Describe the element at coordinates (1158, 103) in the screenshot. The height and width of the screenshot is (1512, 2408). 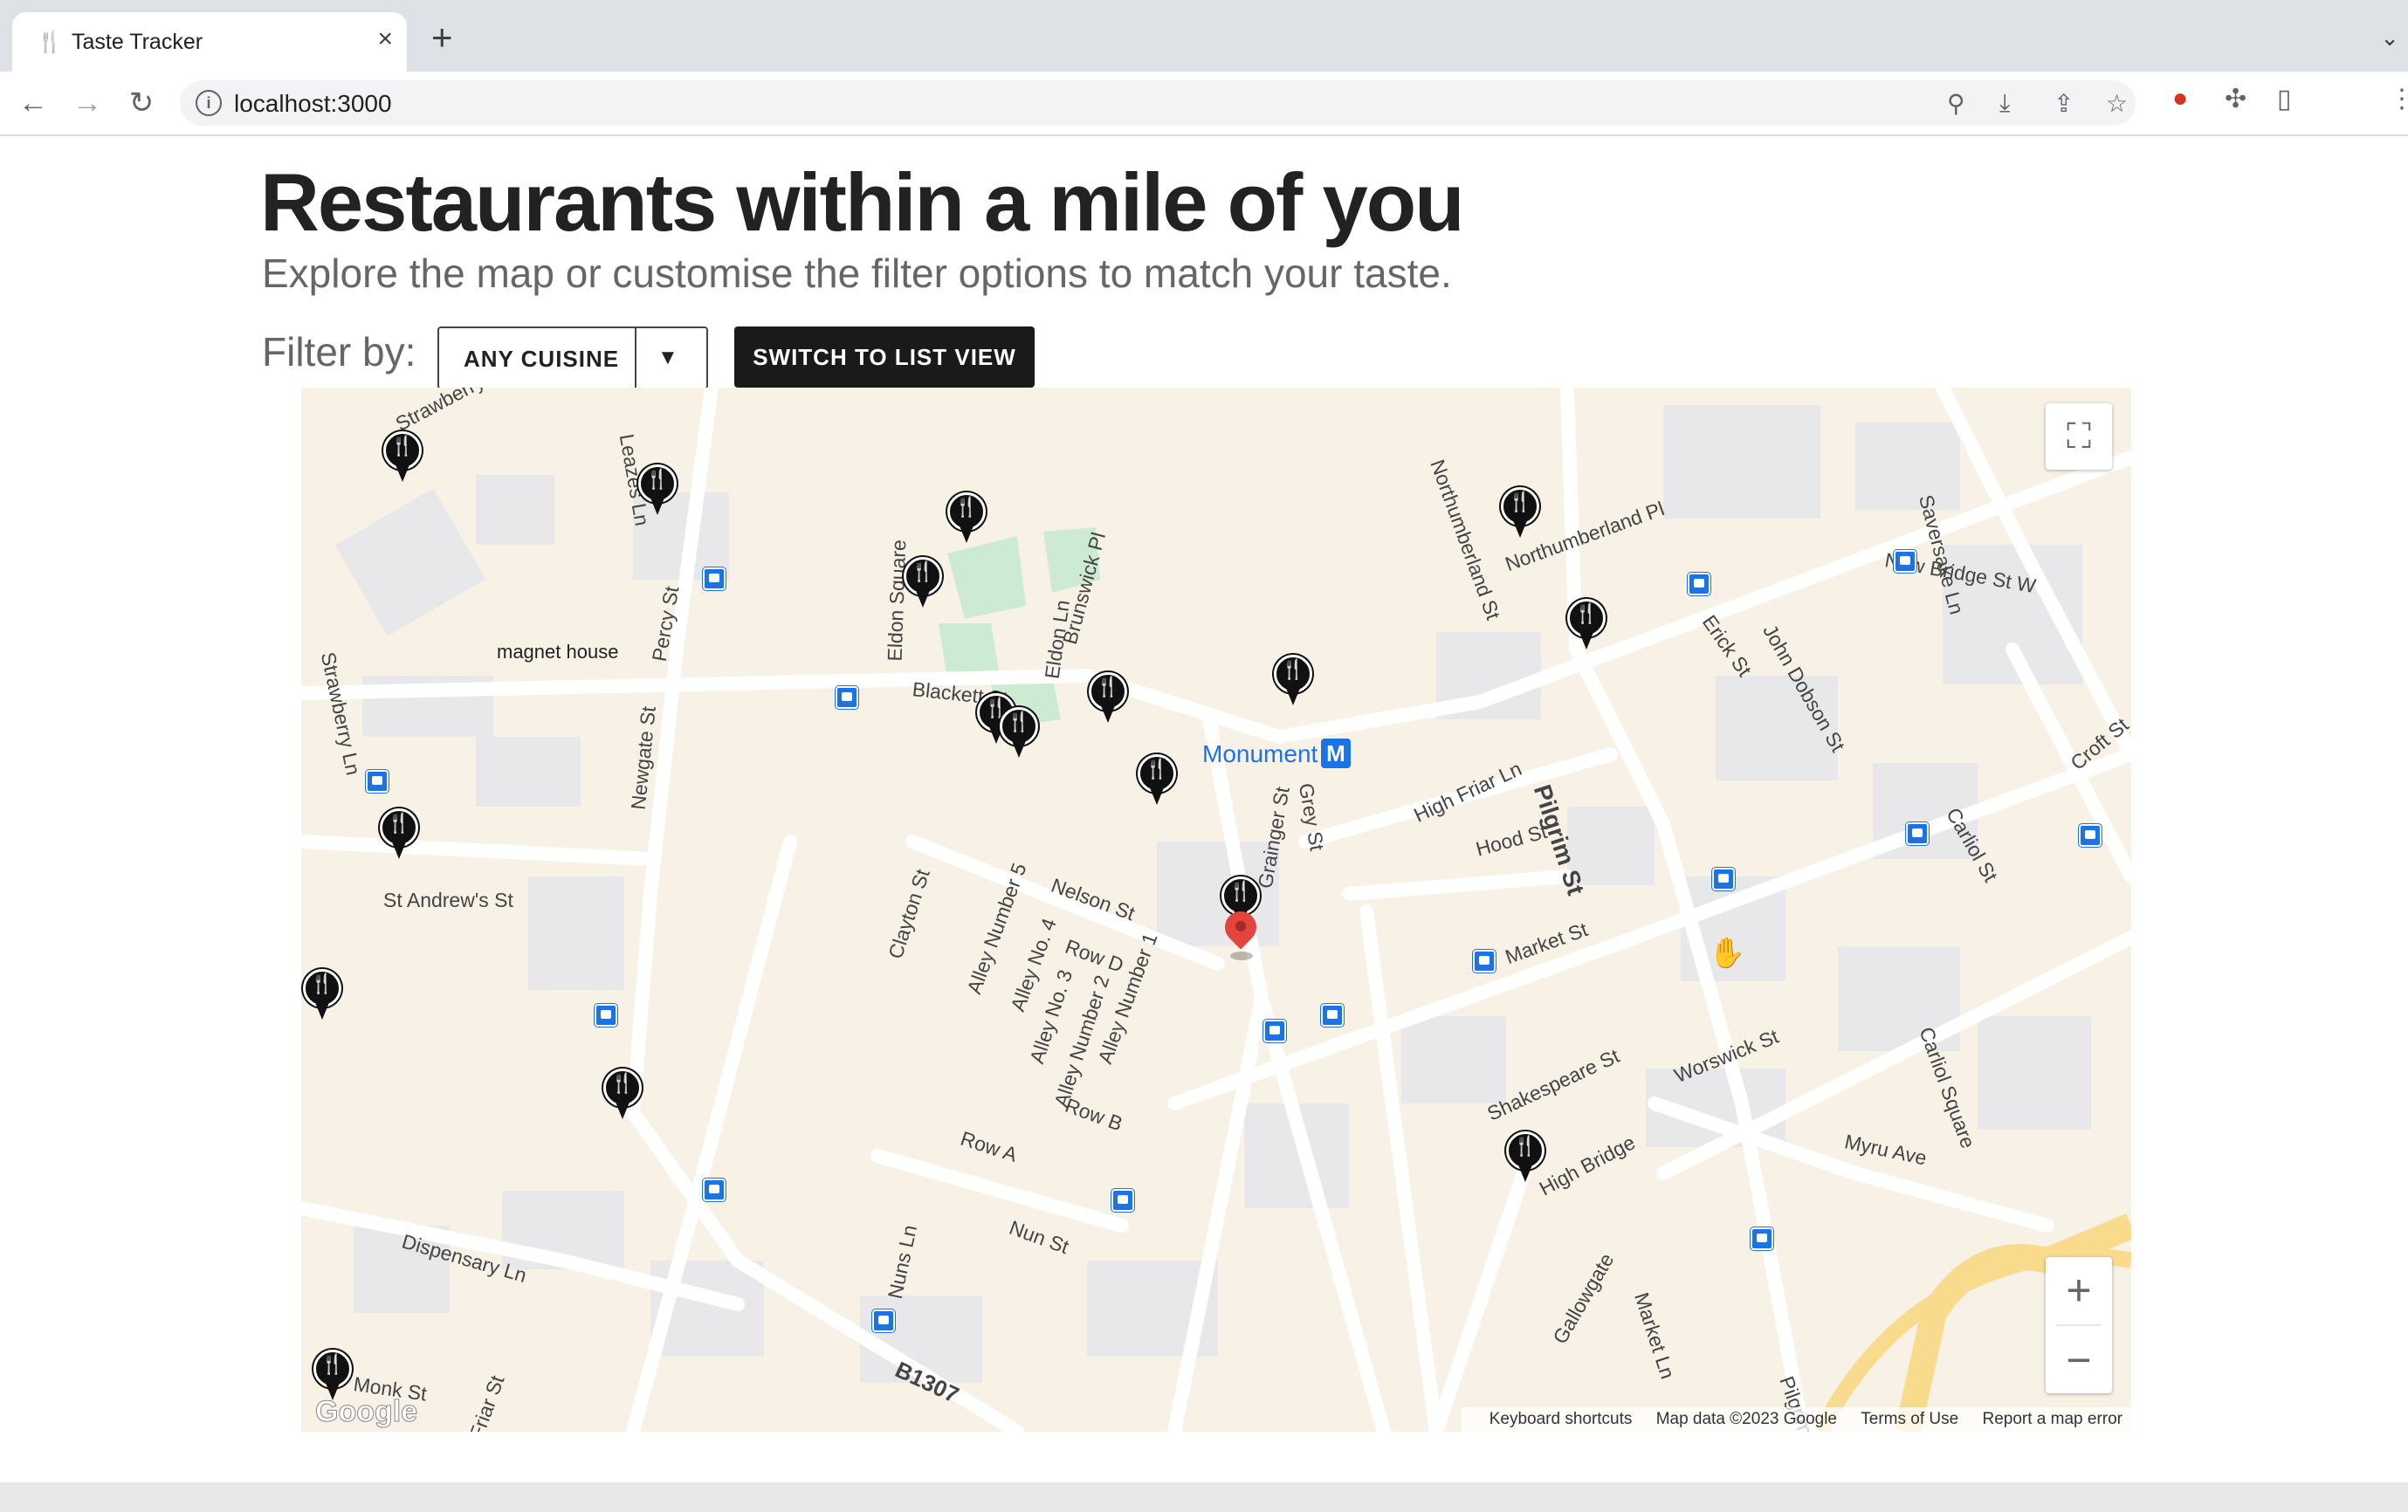
I see `address-bar: i localhost:3000 ⚲ ⤓ ⇪ ☆` at that location.